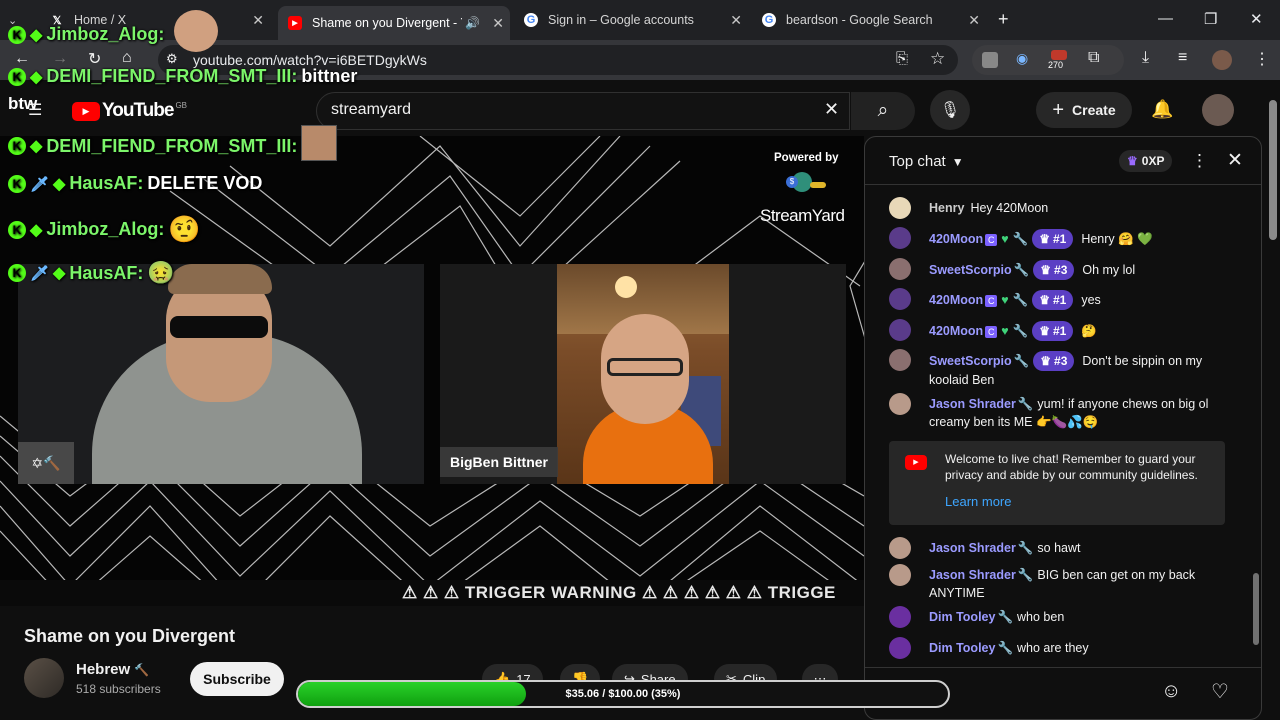 Image resolution: width=1280 pixels, height=720 pixels. What do you see at coordinates (329, 76) in the screenshot?
I see `overlay-message: bittner` at bounding box center [329, 76].